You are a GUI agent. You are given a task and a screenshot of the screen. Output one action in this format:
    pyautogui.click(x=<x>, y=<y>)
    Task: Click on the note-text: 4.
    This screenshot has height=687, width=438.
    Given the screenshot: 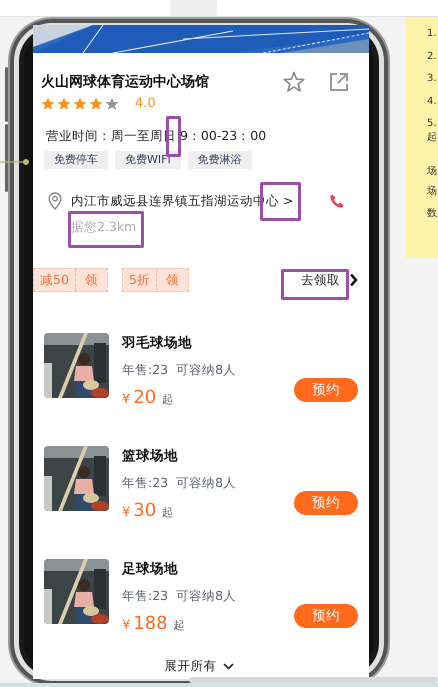 What is the action you would take?
    pyautogui.click(x=432, y=102)
    